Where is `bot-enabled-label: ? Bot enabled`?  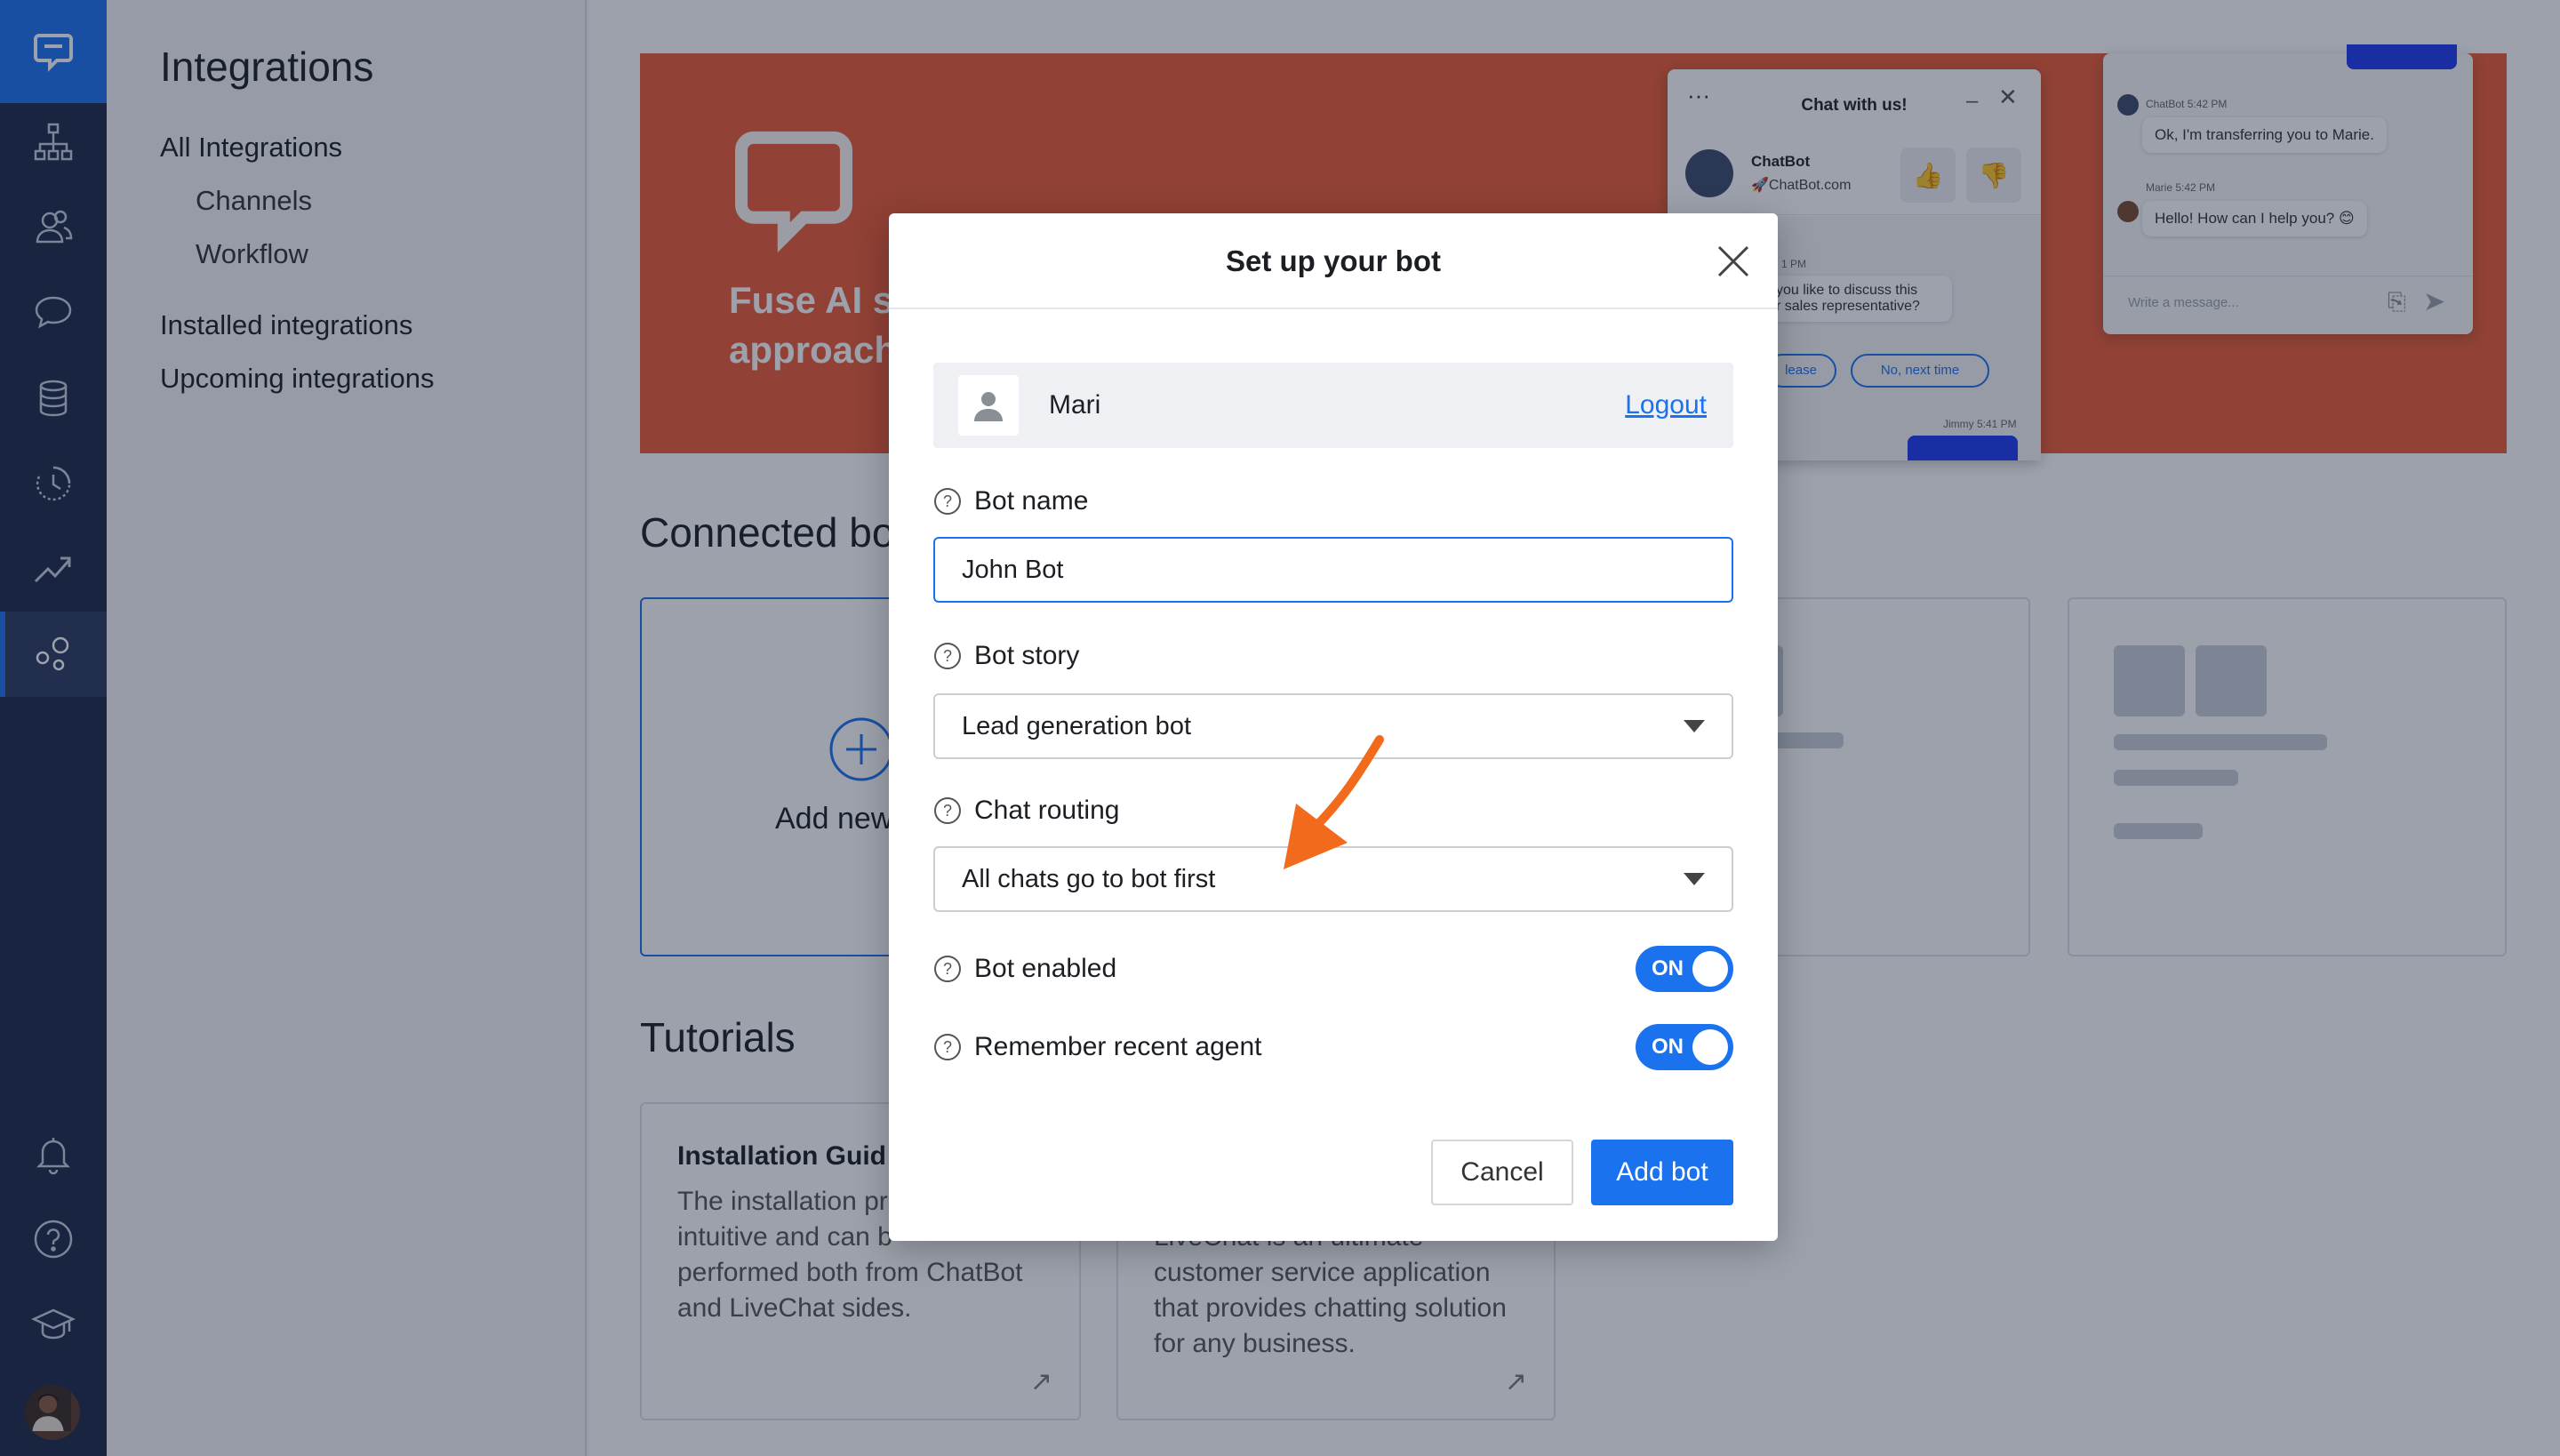
bot-enabled-label: ? Bot enabled is located at coordinates (1024, 969).